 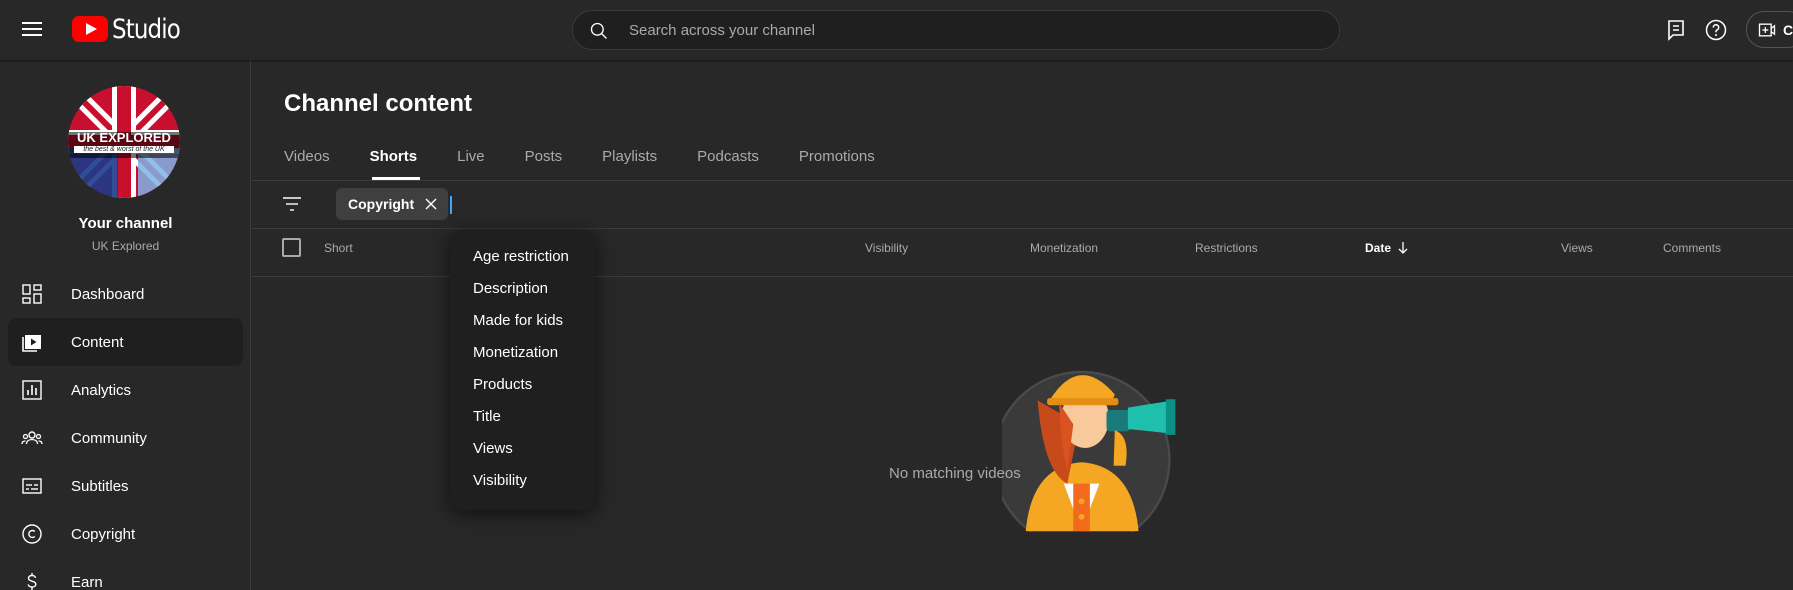 What do you see at coordinates (522, 416) in the screenshot?
I see `menu-item-title: Title` at bounding box center [522, 416].